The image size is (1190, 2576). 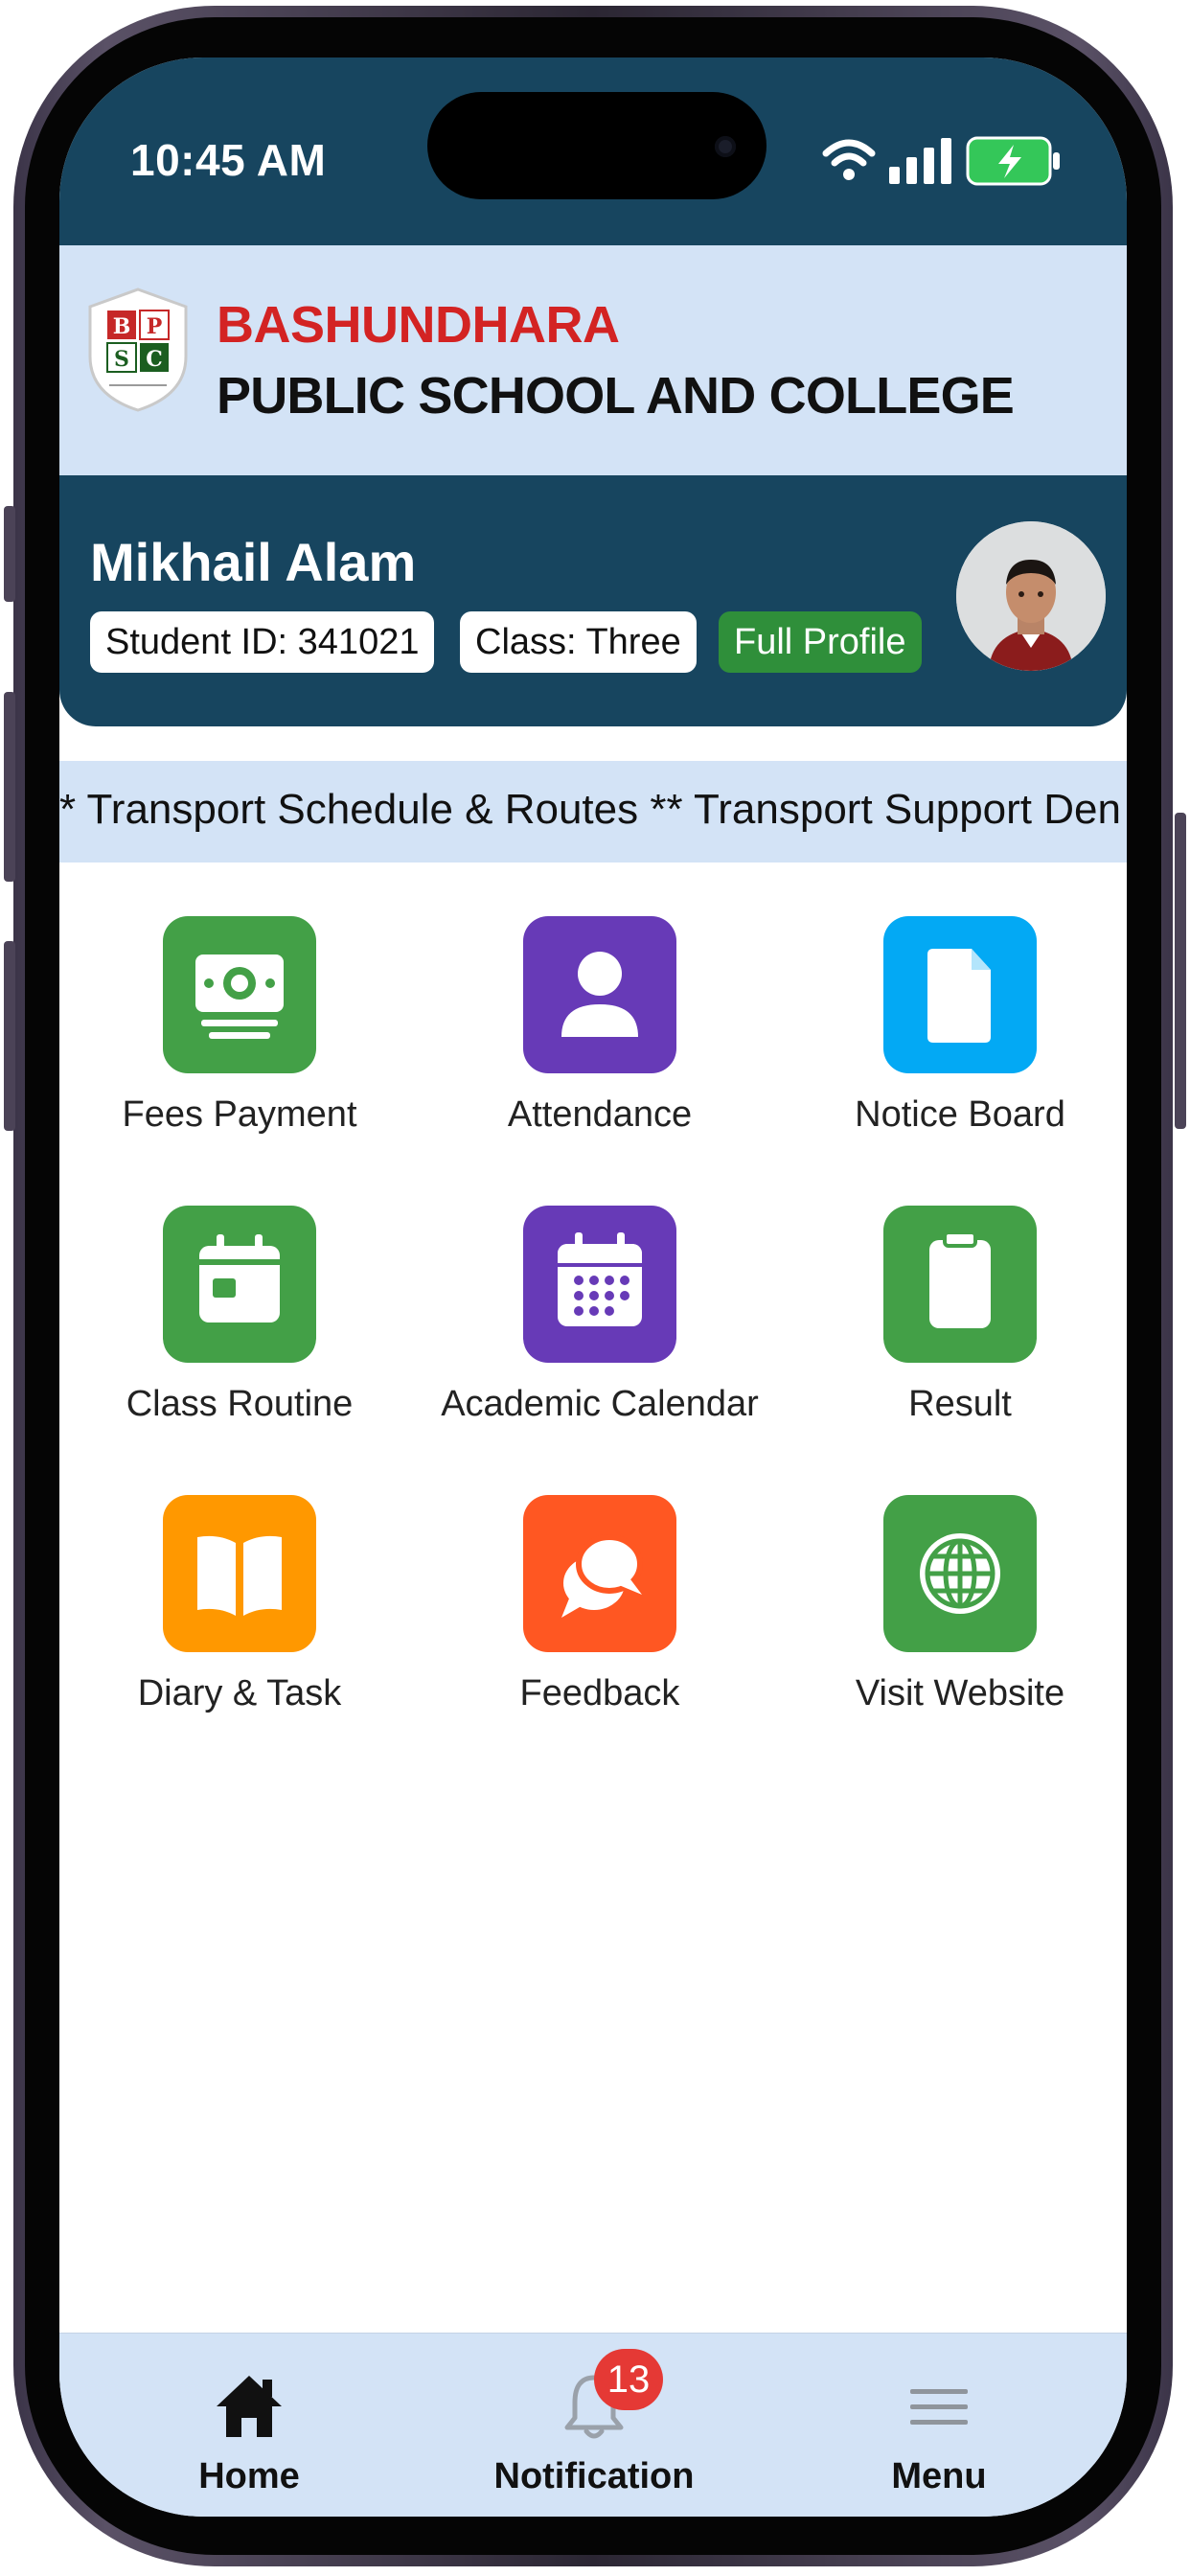 I want to click on nav-notification: 13 Notification, so click(x=594, y=2425).